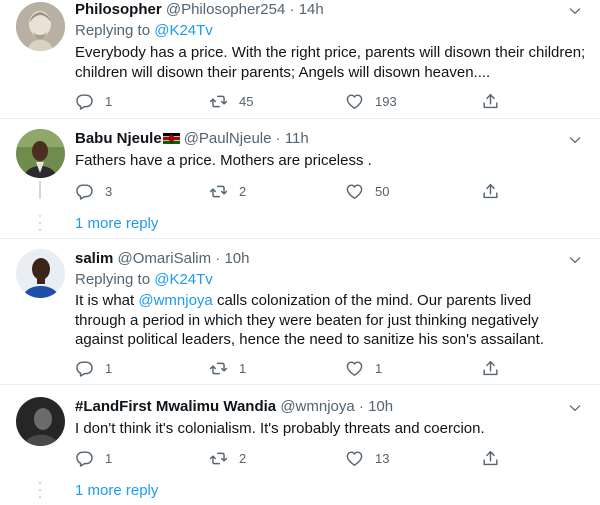  What do you see at coordinates (94, 258) in the screenshot?
I see `display-name: salim` at bounding box center [94, 258].